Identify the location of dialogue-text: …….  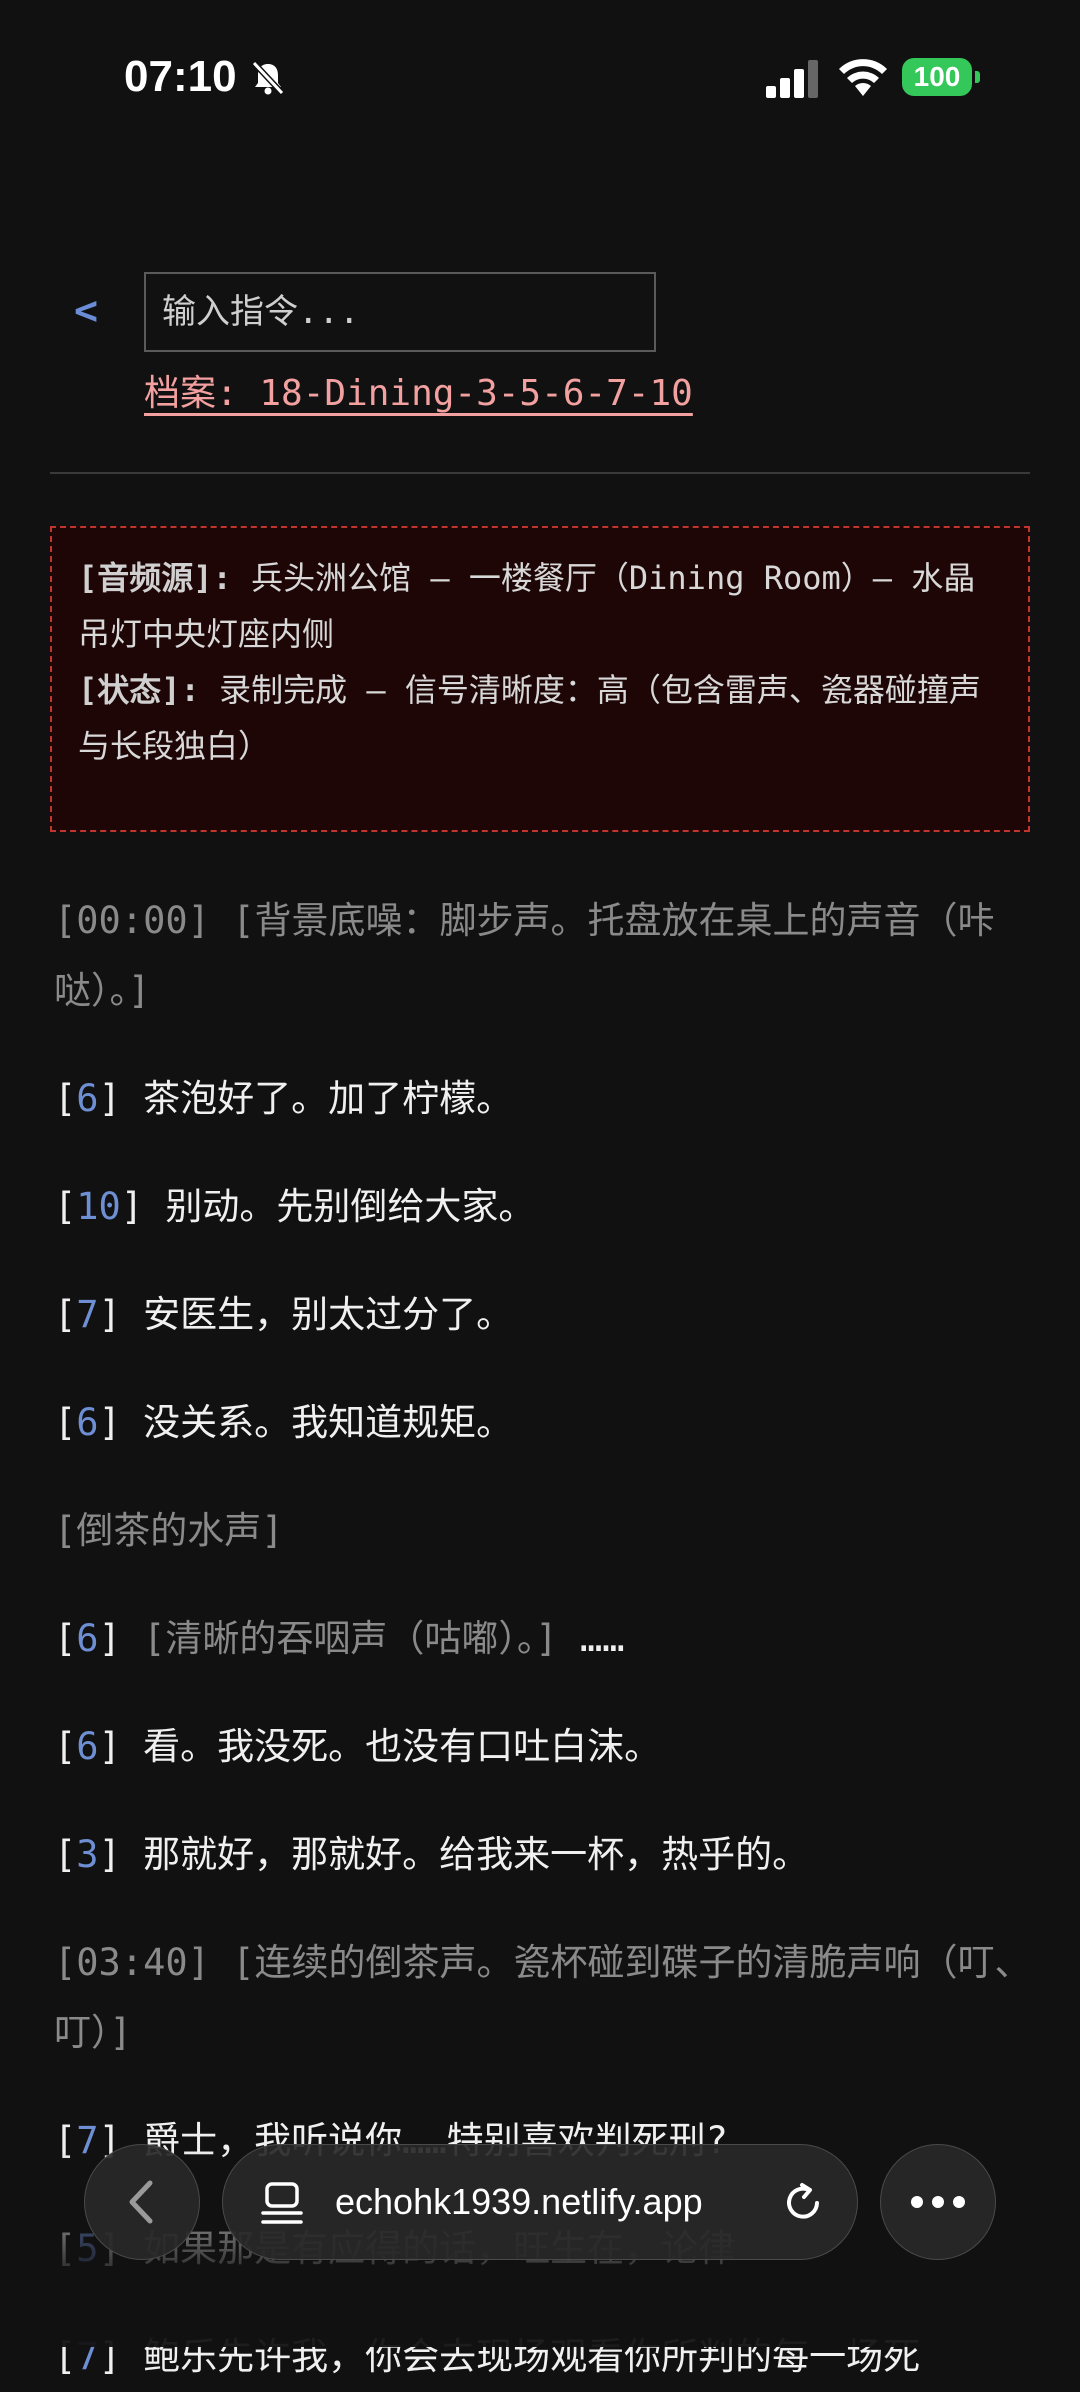
(602, 1638).